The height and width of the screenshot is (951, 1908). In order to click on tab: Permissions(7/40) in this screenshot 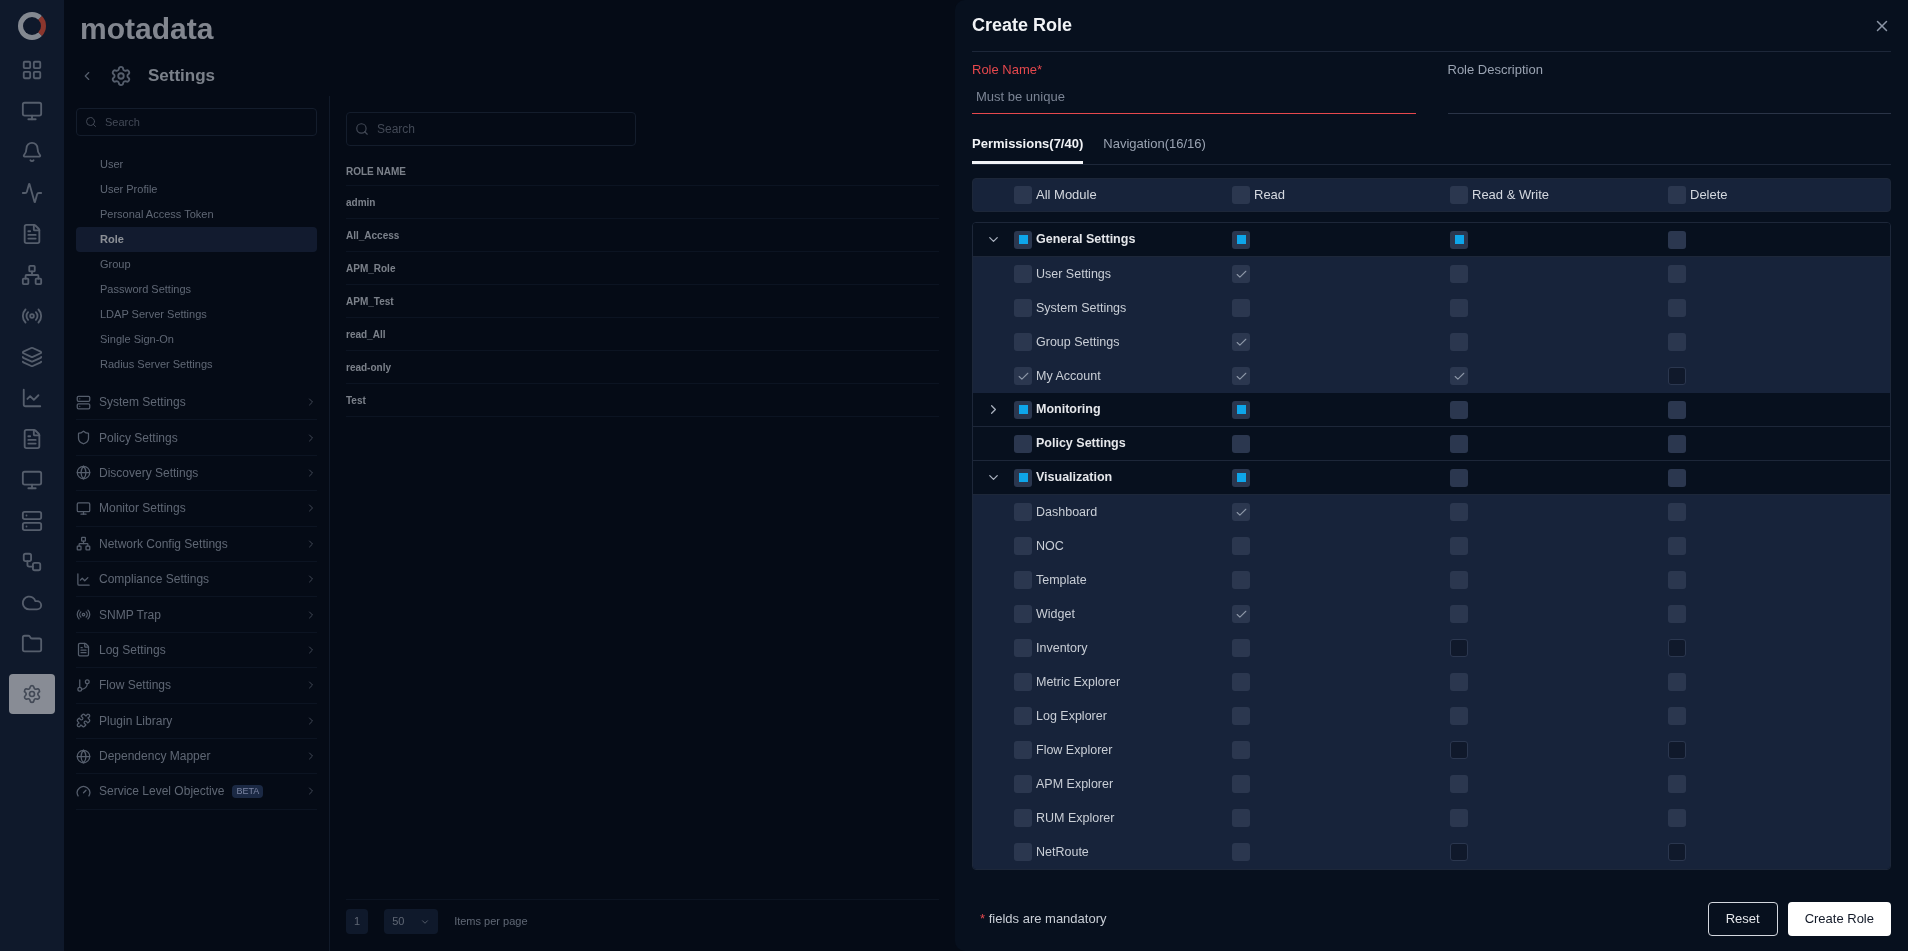, I will do `click(1028, 149)`.